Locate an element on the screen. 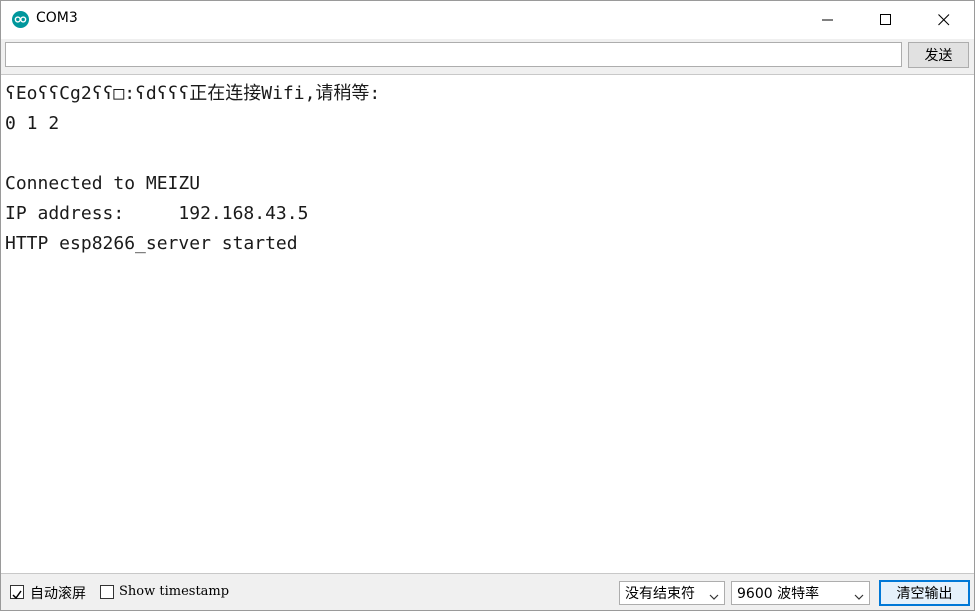 The height and width of the screenshot is (611, 975). maximize-button is located at coordinates (886, 20).